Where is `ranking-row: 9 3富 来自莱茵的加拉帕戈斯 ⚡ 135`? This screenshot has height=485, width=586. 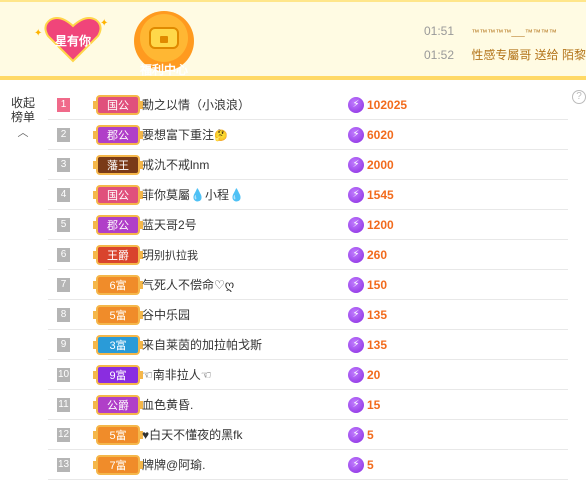 ranking-row: 9 3富 来自莱茵的加拉帕戈斯 ⚡ 135 is located at coordinates (308, 345).